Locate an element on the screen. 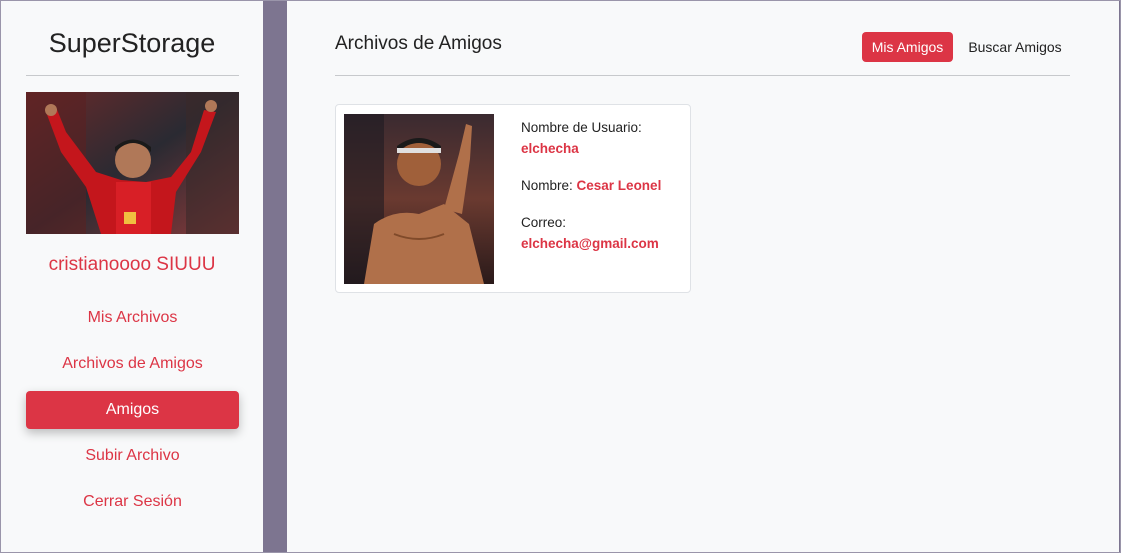 This screenshot has width=1121, height=553. email-field-label: Correo: is located at coordinates (544, 222).